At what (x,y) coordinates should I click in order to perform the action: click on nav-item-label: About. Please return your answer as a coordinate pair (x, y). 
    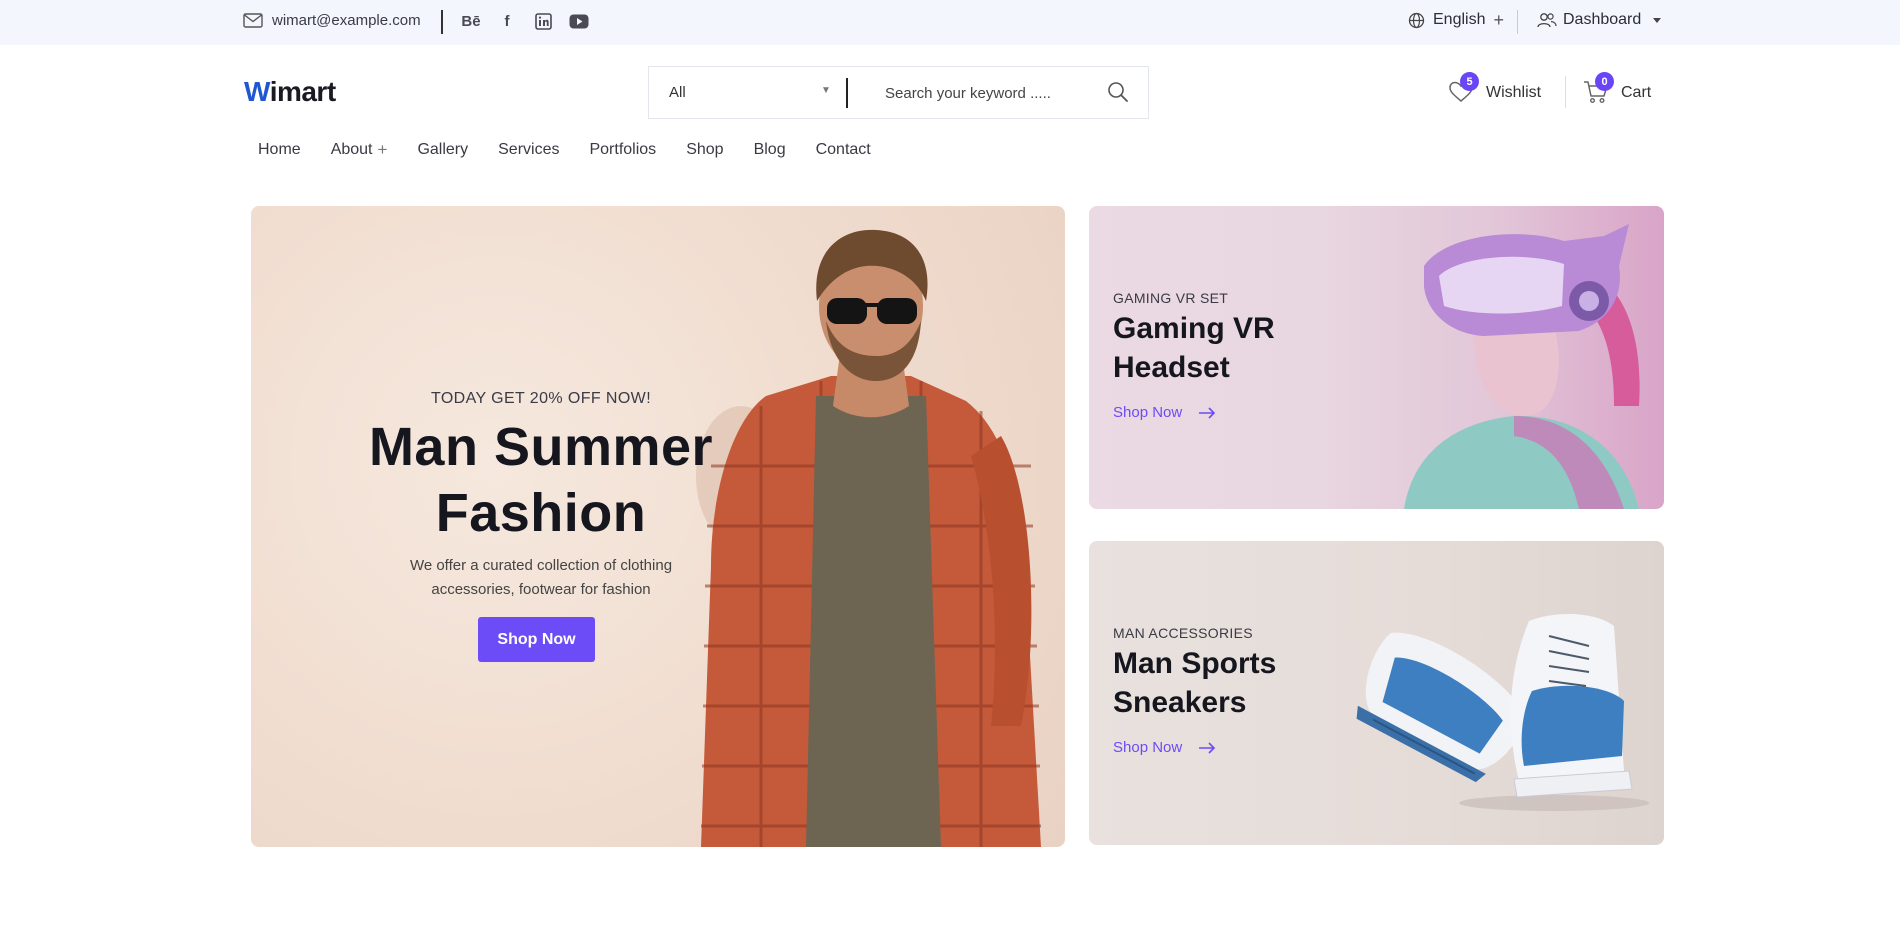
    Looking at the image, I should click on (351, 149).